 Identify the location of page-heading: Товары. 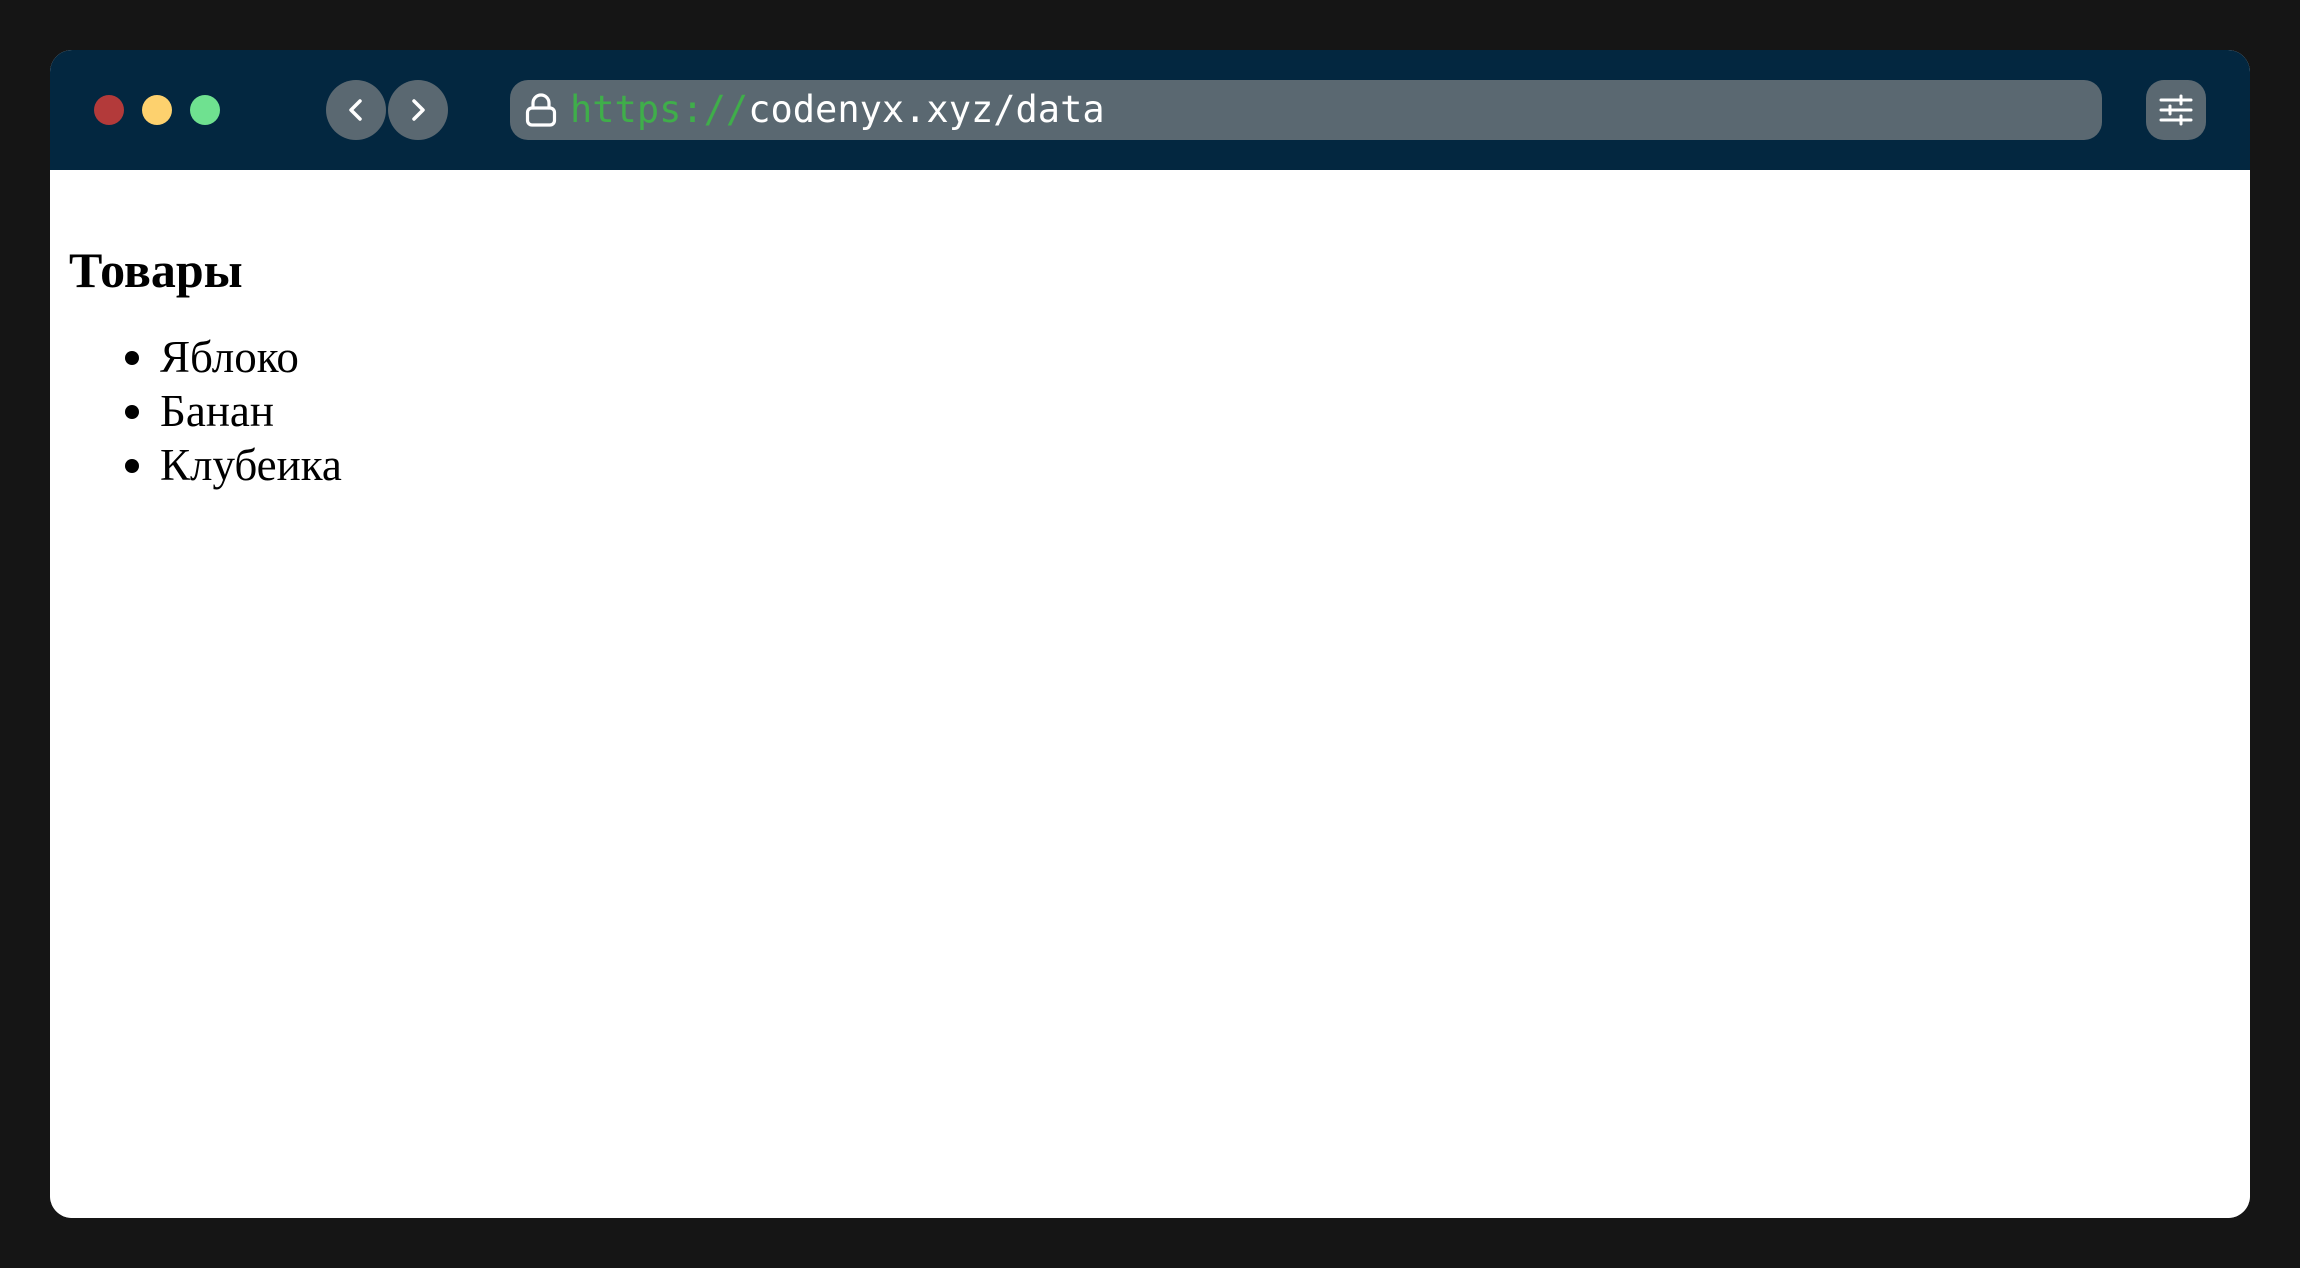
(156, 270).